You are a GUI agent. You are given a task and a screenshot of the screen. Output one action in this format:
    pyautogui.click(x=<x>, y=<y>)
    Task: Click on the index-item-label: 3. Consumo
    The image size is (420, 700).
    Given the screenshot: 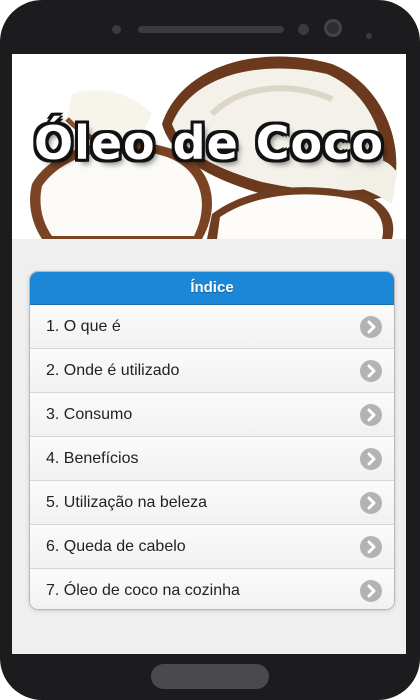 What is the action you would take?
    pyautogui.click(x=89, y=414)
    